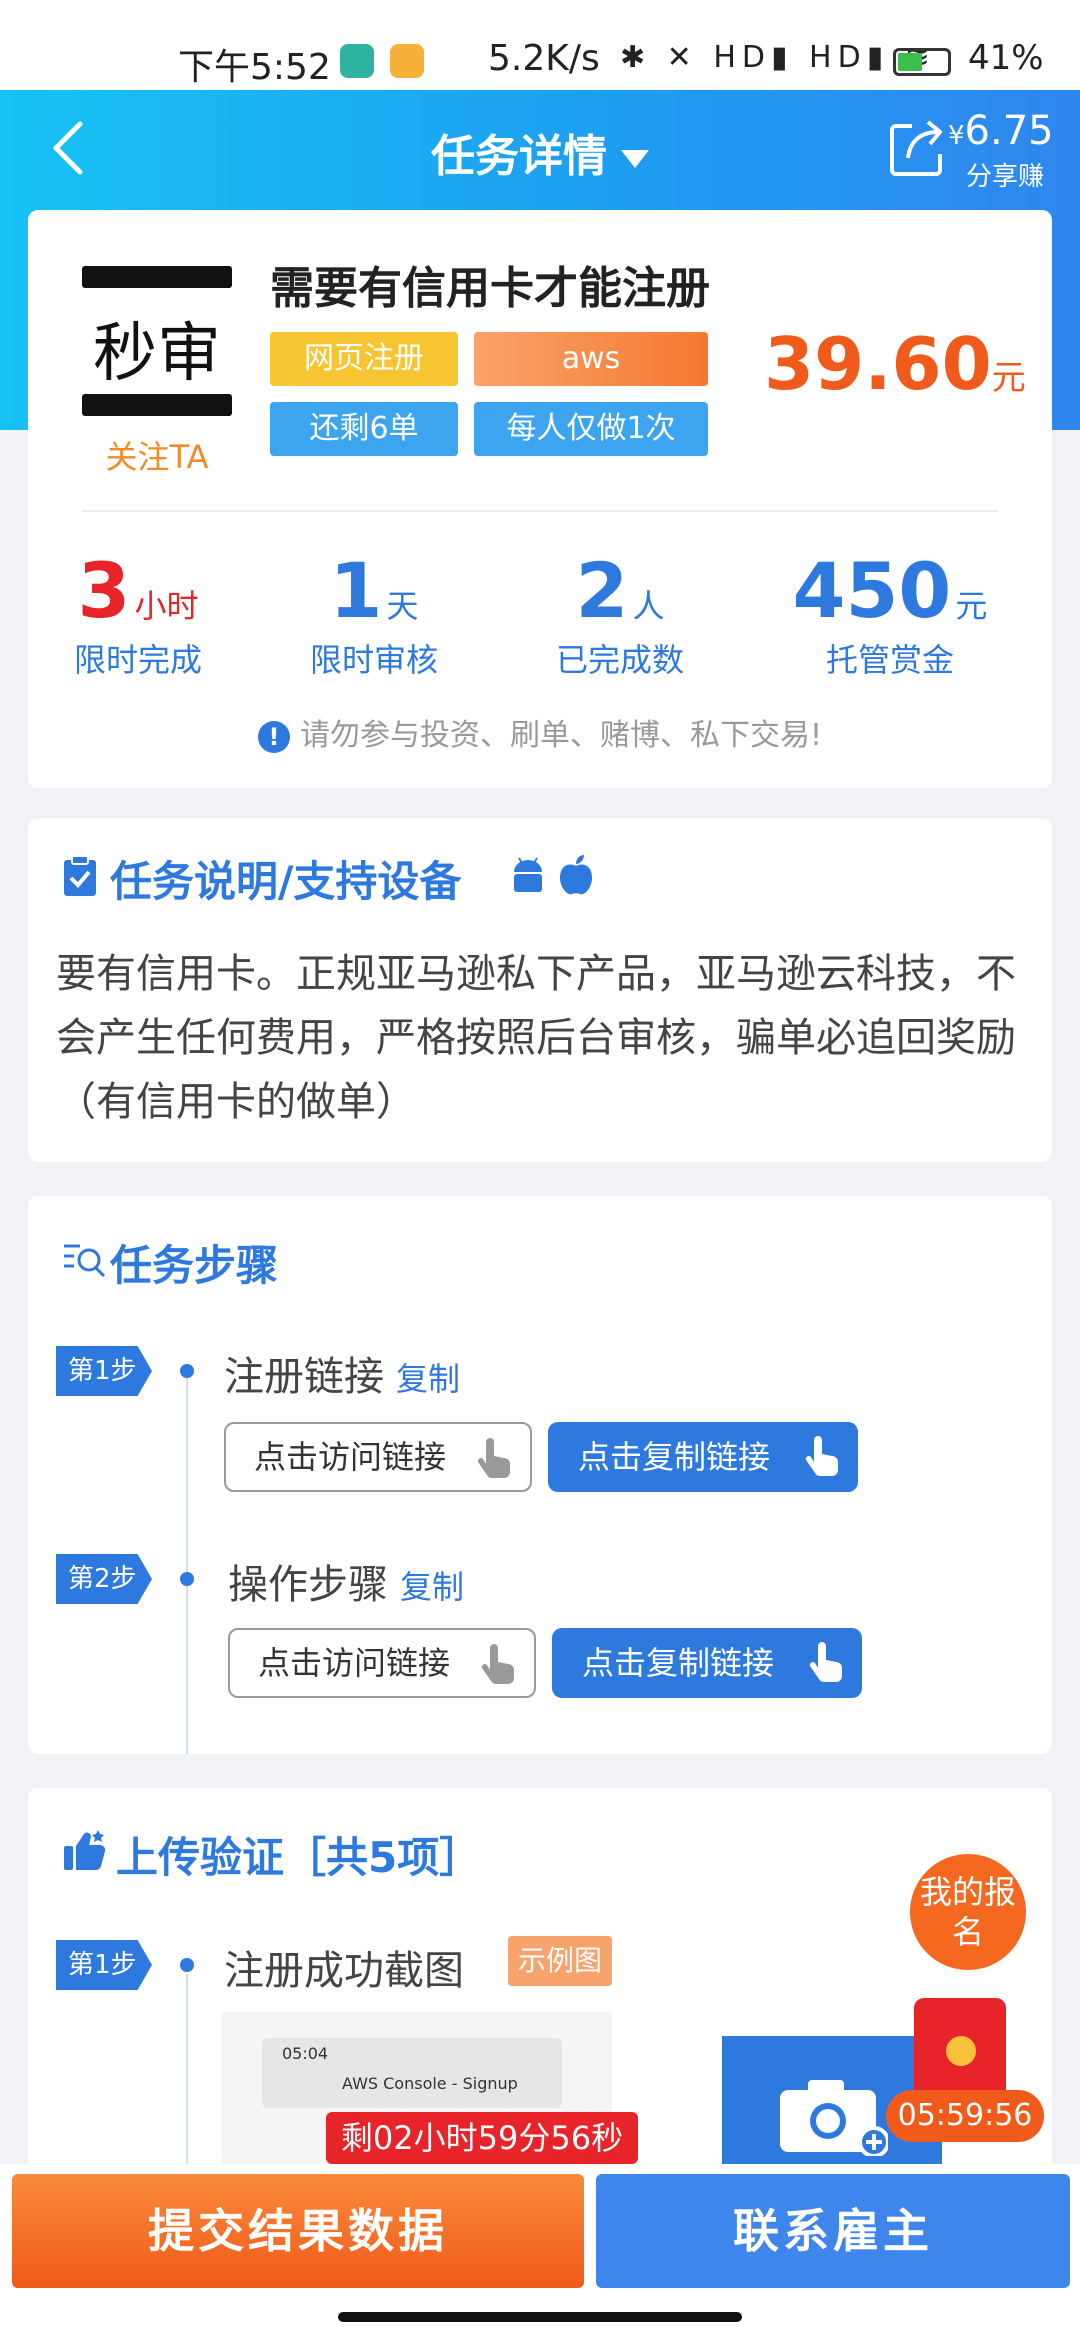 The width and height of the screenshot is (1080, 2340). I want to click on stat-value: 3, so click(104, 590).